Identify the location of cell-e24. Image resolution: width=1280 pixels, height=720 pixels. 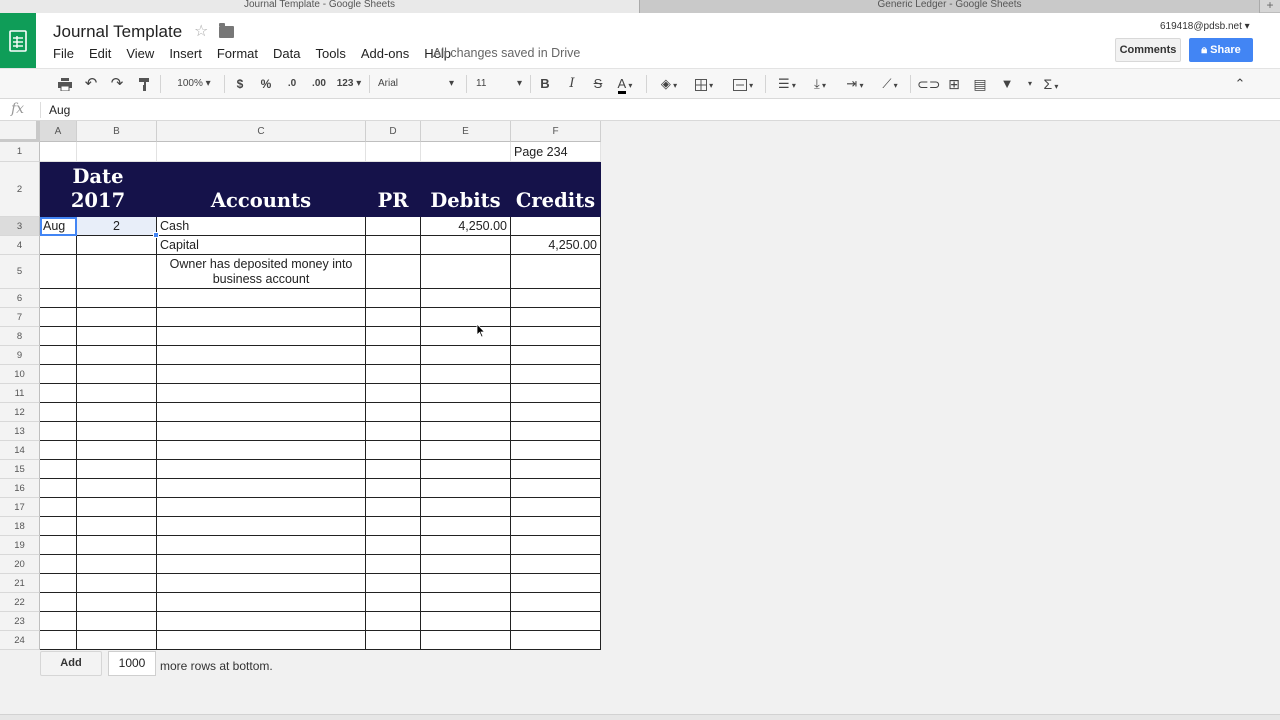
(466, 640).